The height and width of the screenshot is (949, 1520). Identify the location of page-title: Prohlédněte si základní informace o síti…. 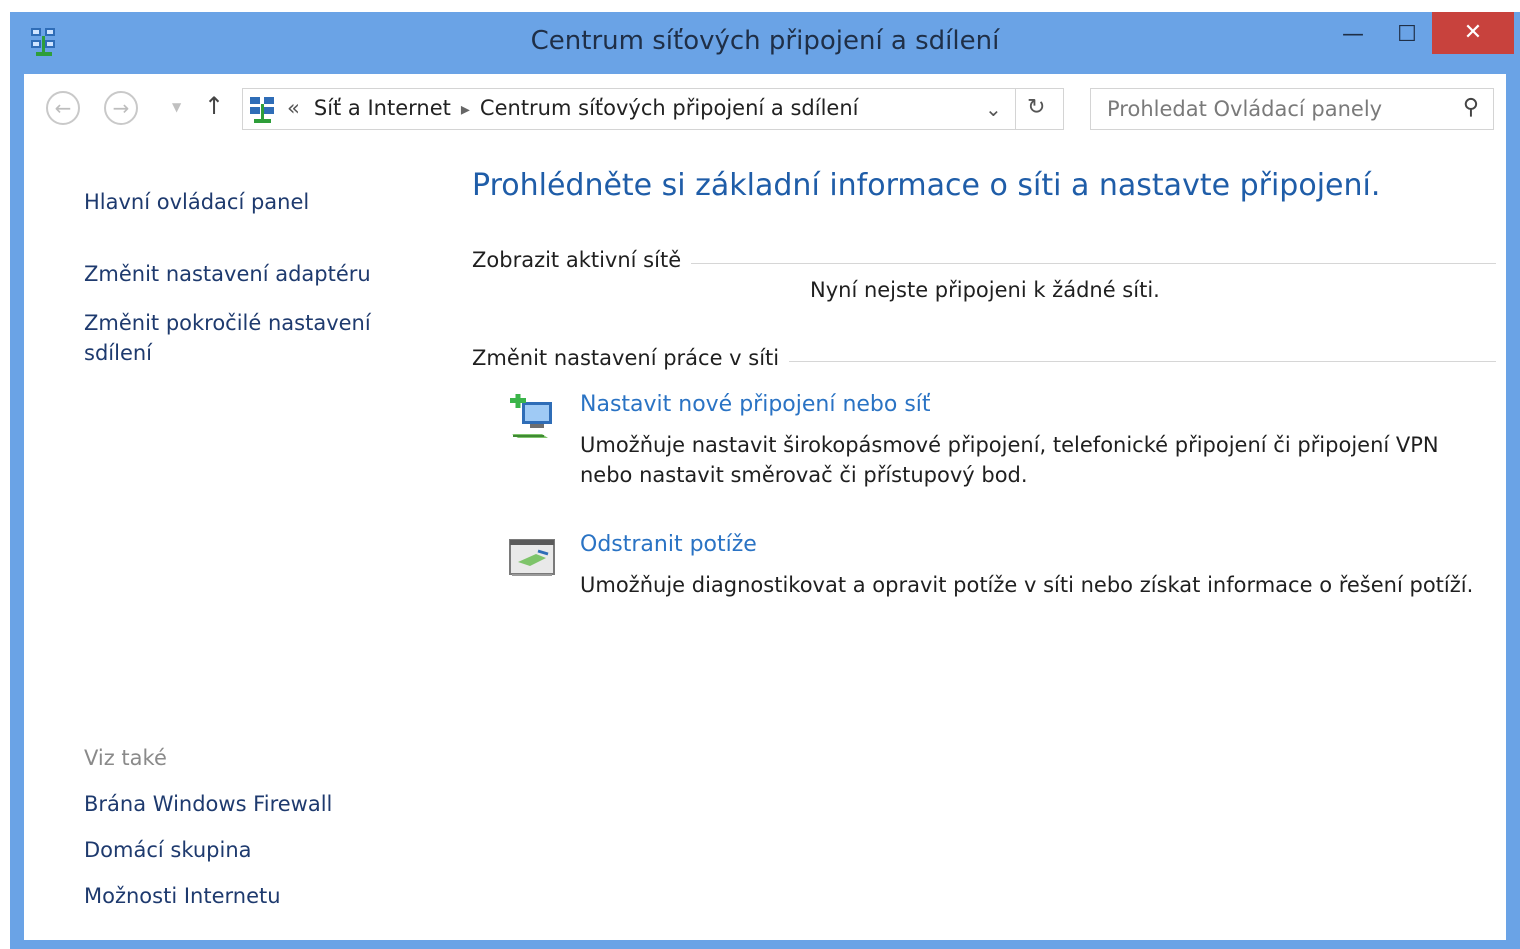
(926, 185).